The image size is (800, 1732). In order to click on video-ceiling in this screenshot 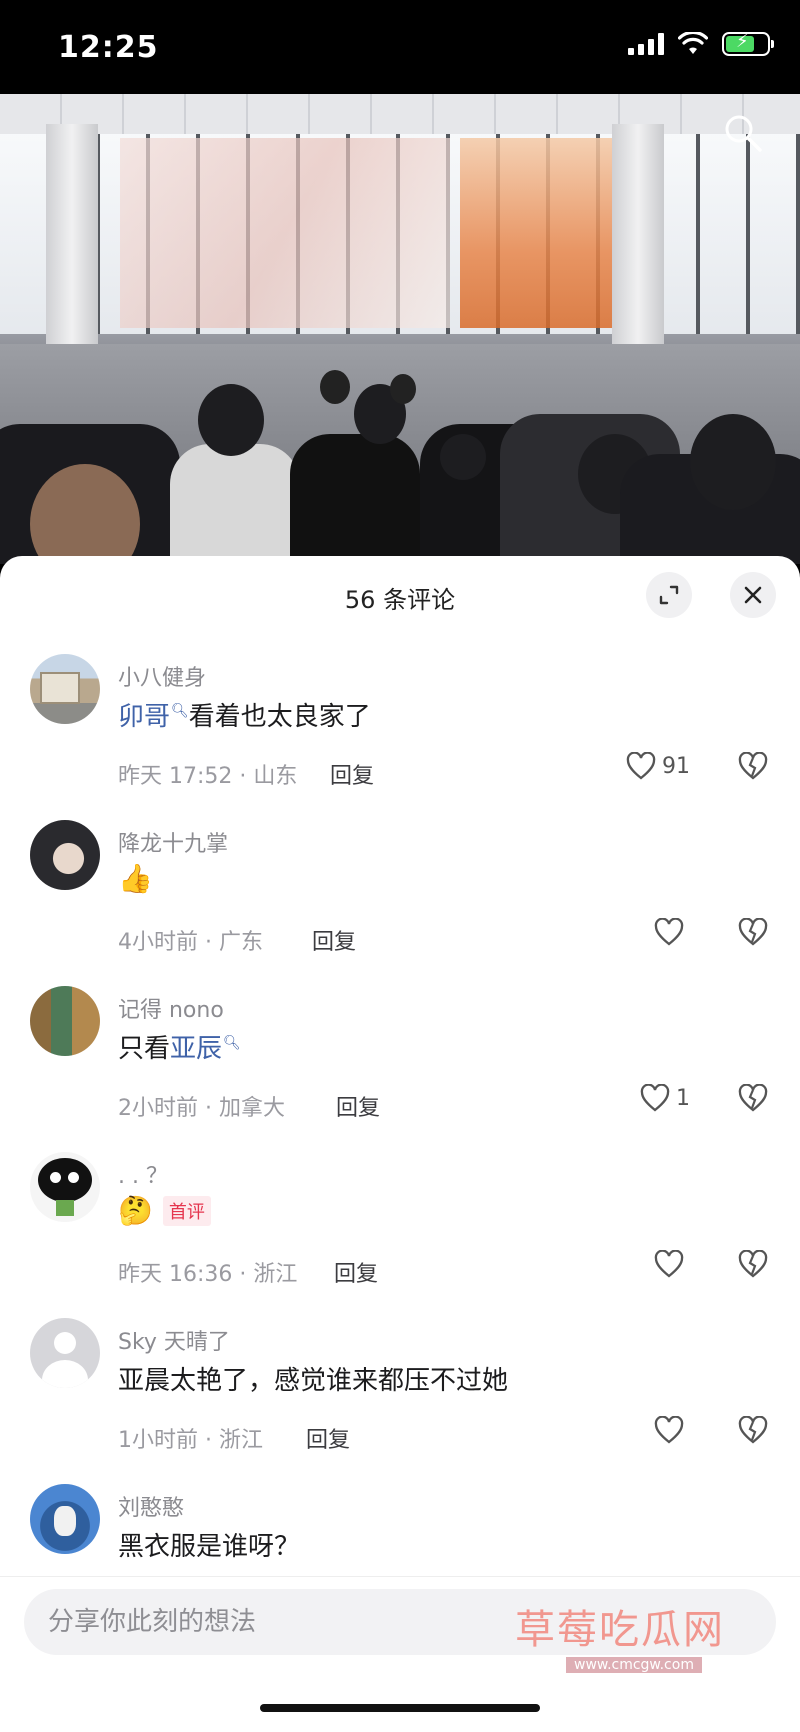, I will do `click(400, 114)`.